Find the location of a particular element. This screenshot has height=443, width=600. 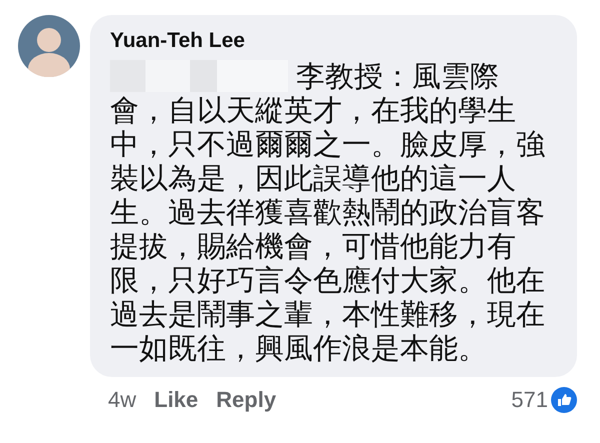

author-name: Yuan-Teh Lee is located at coordinates (335, 41).